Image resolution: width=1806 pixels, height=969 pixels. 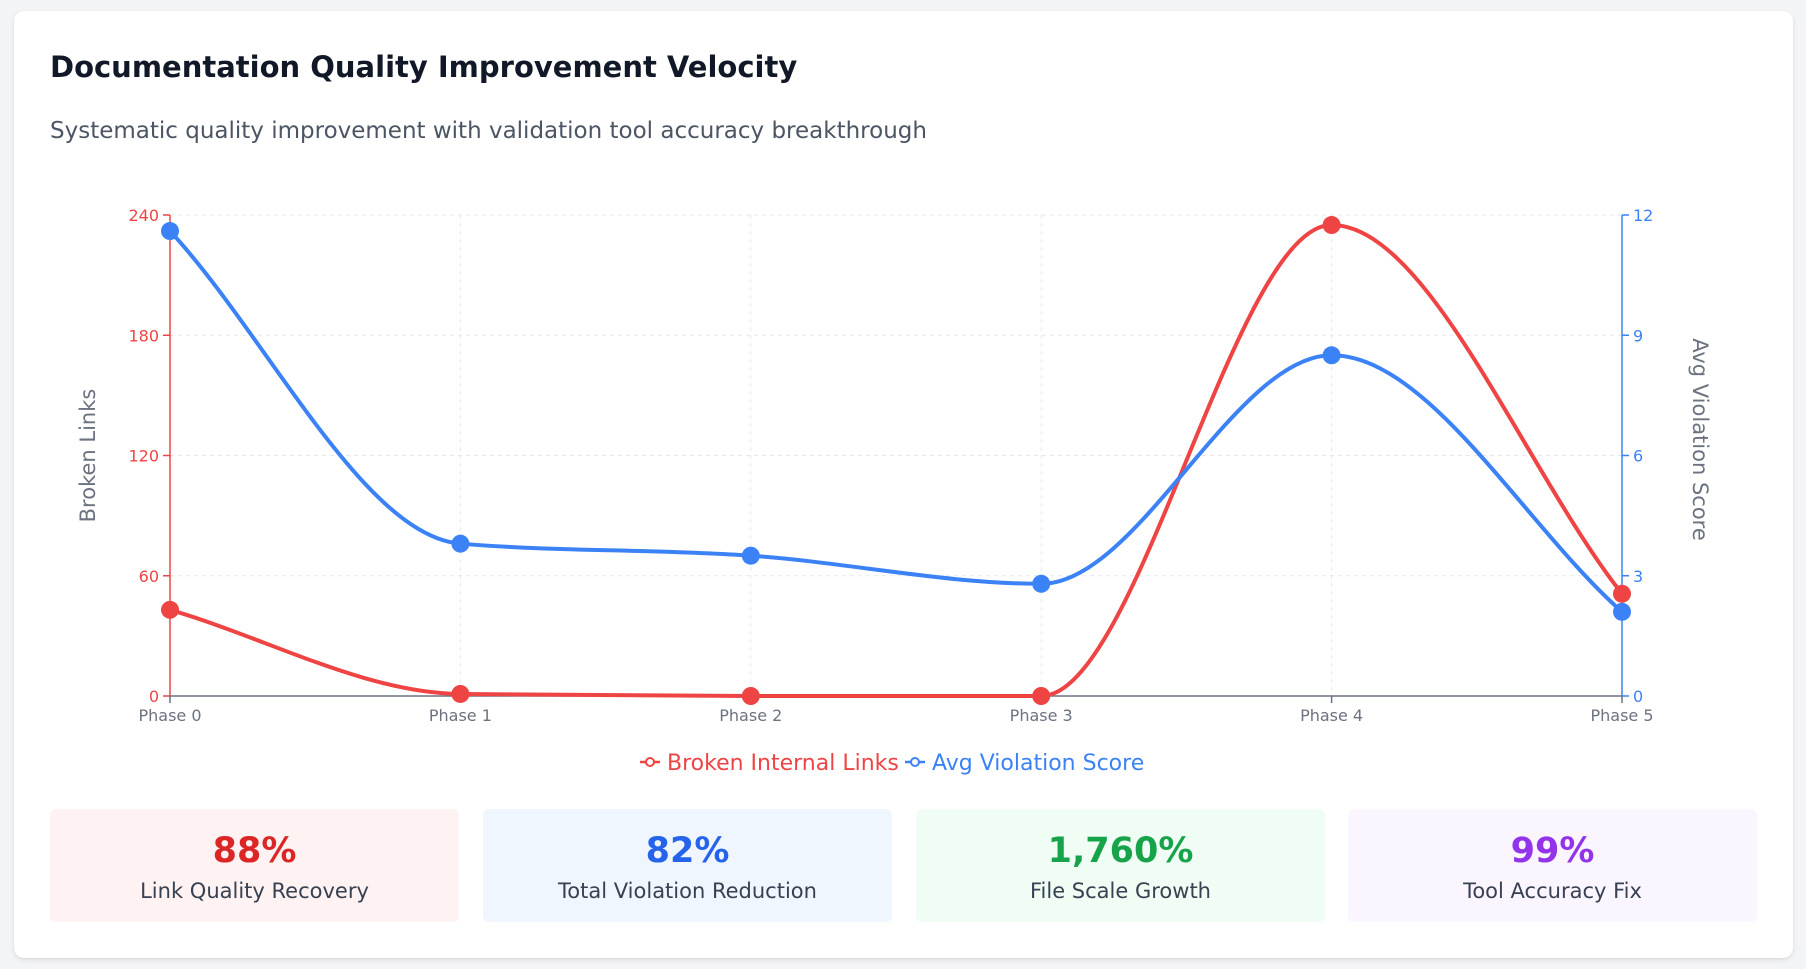 What do you see at coordinates (1638, 456) in the screenshot?
I see `y-right-tick-label: 6` at bounding box center [1638, 456].